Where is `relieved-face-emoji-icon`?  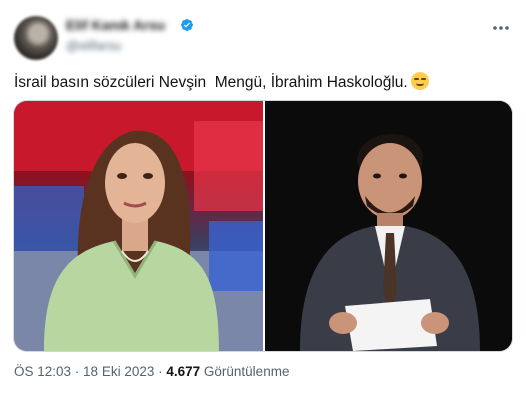 relieved-face-emoji-icon is located at coordinates (419, 81).